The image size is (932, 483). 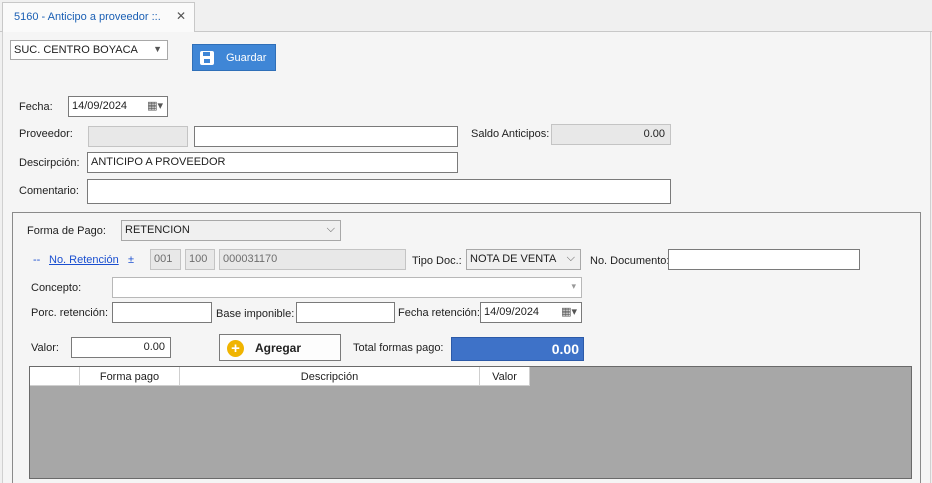 I want to click on serie1-value: 001, so click(x=163, y=259).